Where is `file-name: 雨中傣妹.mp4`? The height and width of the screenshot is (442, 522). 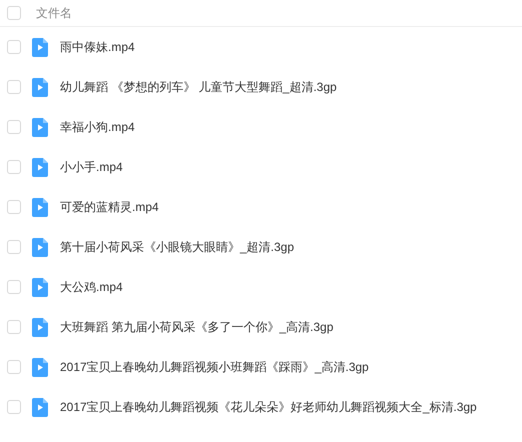 file-name: 雨中傣妹.mp4 is located at coordinates (97, 47).